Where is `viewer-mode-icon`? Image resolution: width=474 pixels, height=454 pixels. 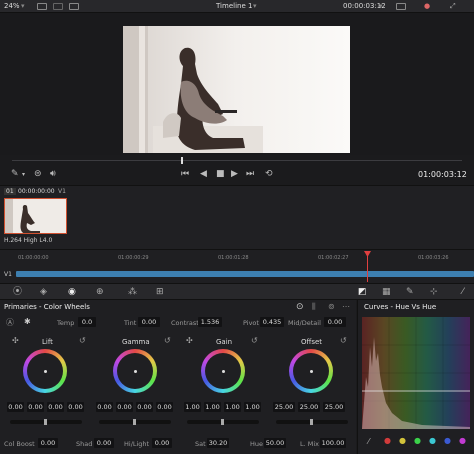 viewer-mode-icon is located at coordinates (42, 6).